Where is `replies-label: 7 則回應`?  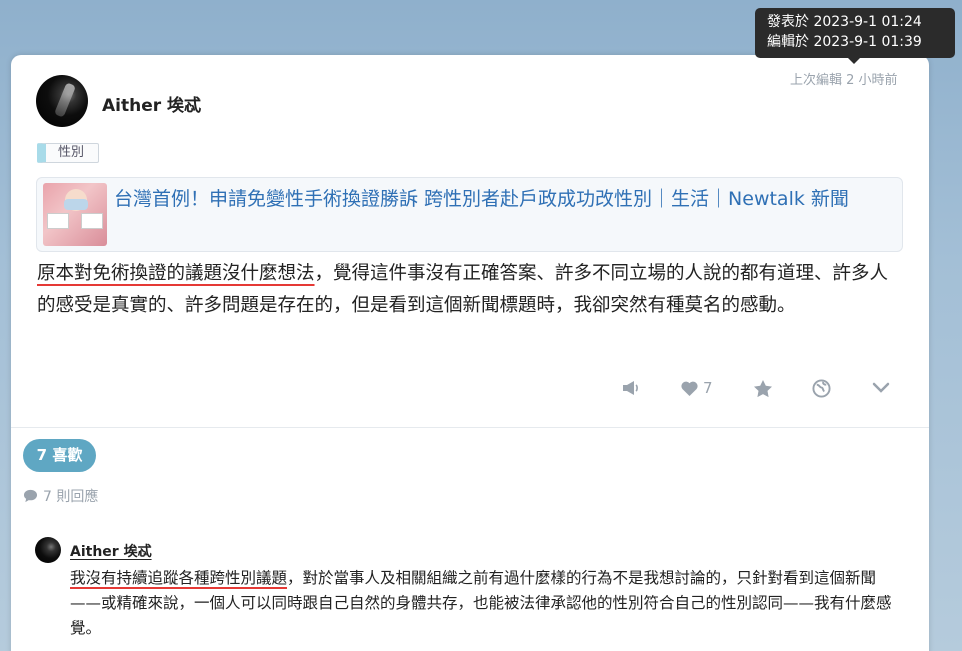
replies-label: 7 則回應 is located at coordinates (71, 497).